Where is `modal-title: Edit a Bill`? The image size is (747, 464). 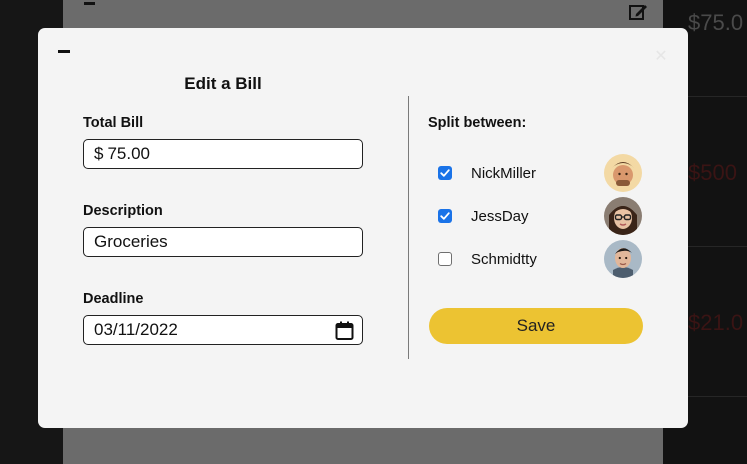 modal-title: Edit a Bill is located at coordinates (223, 83).